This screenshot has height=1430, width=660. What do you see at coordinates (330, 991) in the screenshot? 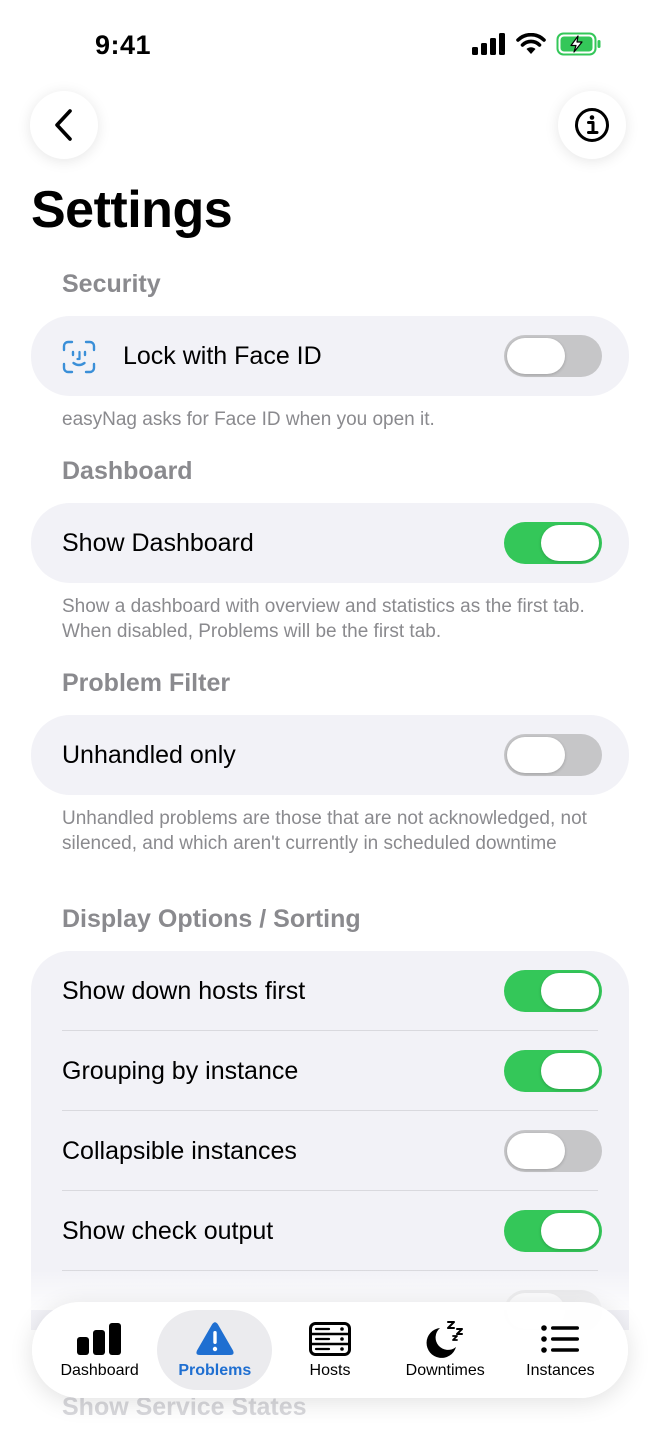
I see `row-show-down-hosts-first: Show down hosts first` at bounding box center [330, 991].